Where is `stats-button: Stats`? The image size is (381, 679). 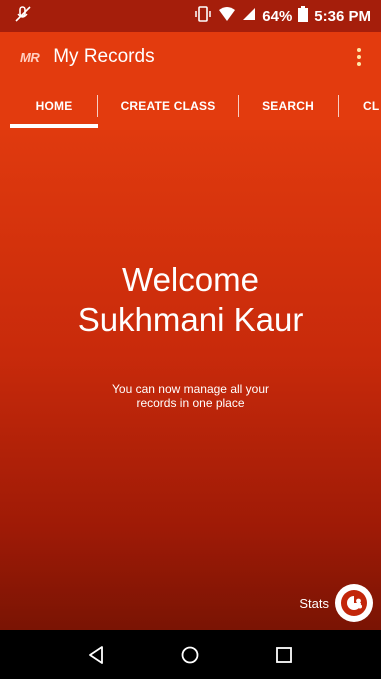
stats-button: Stats is located at coordinates (336, 603).